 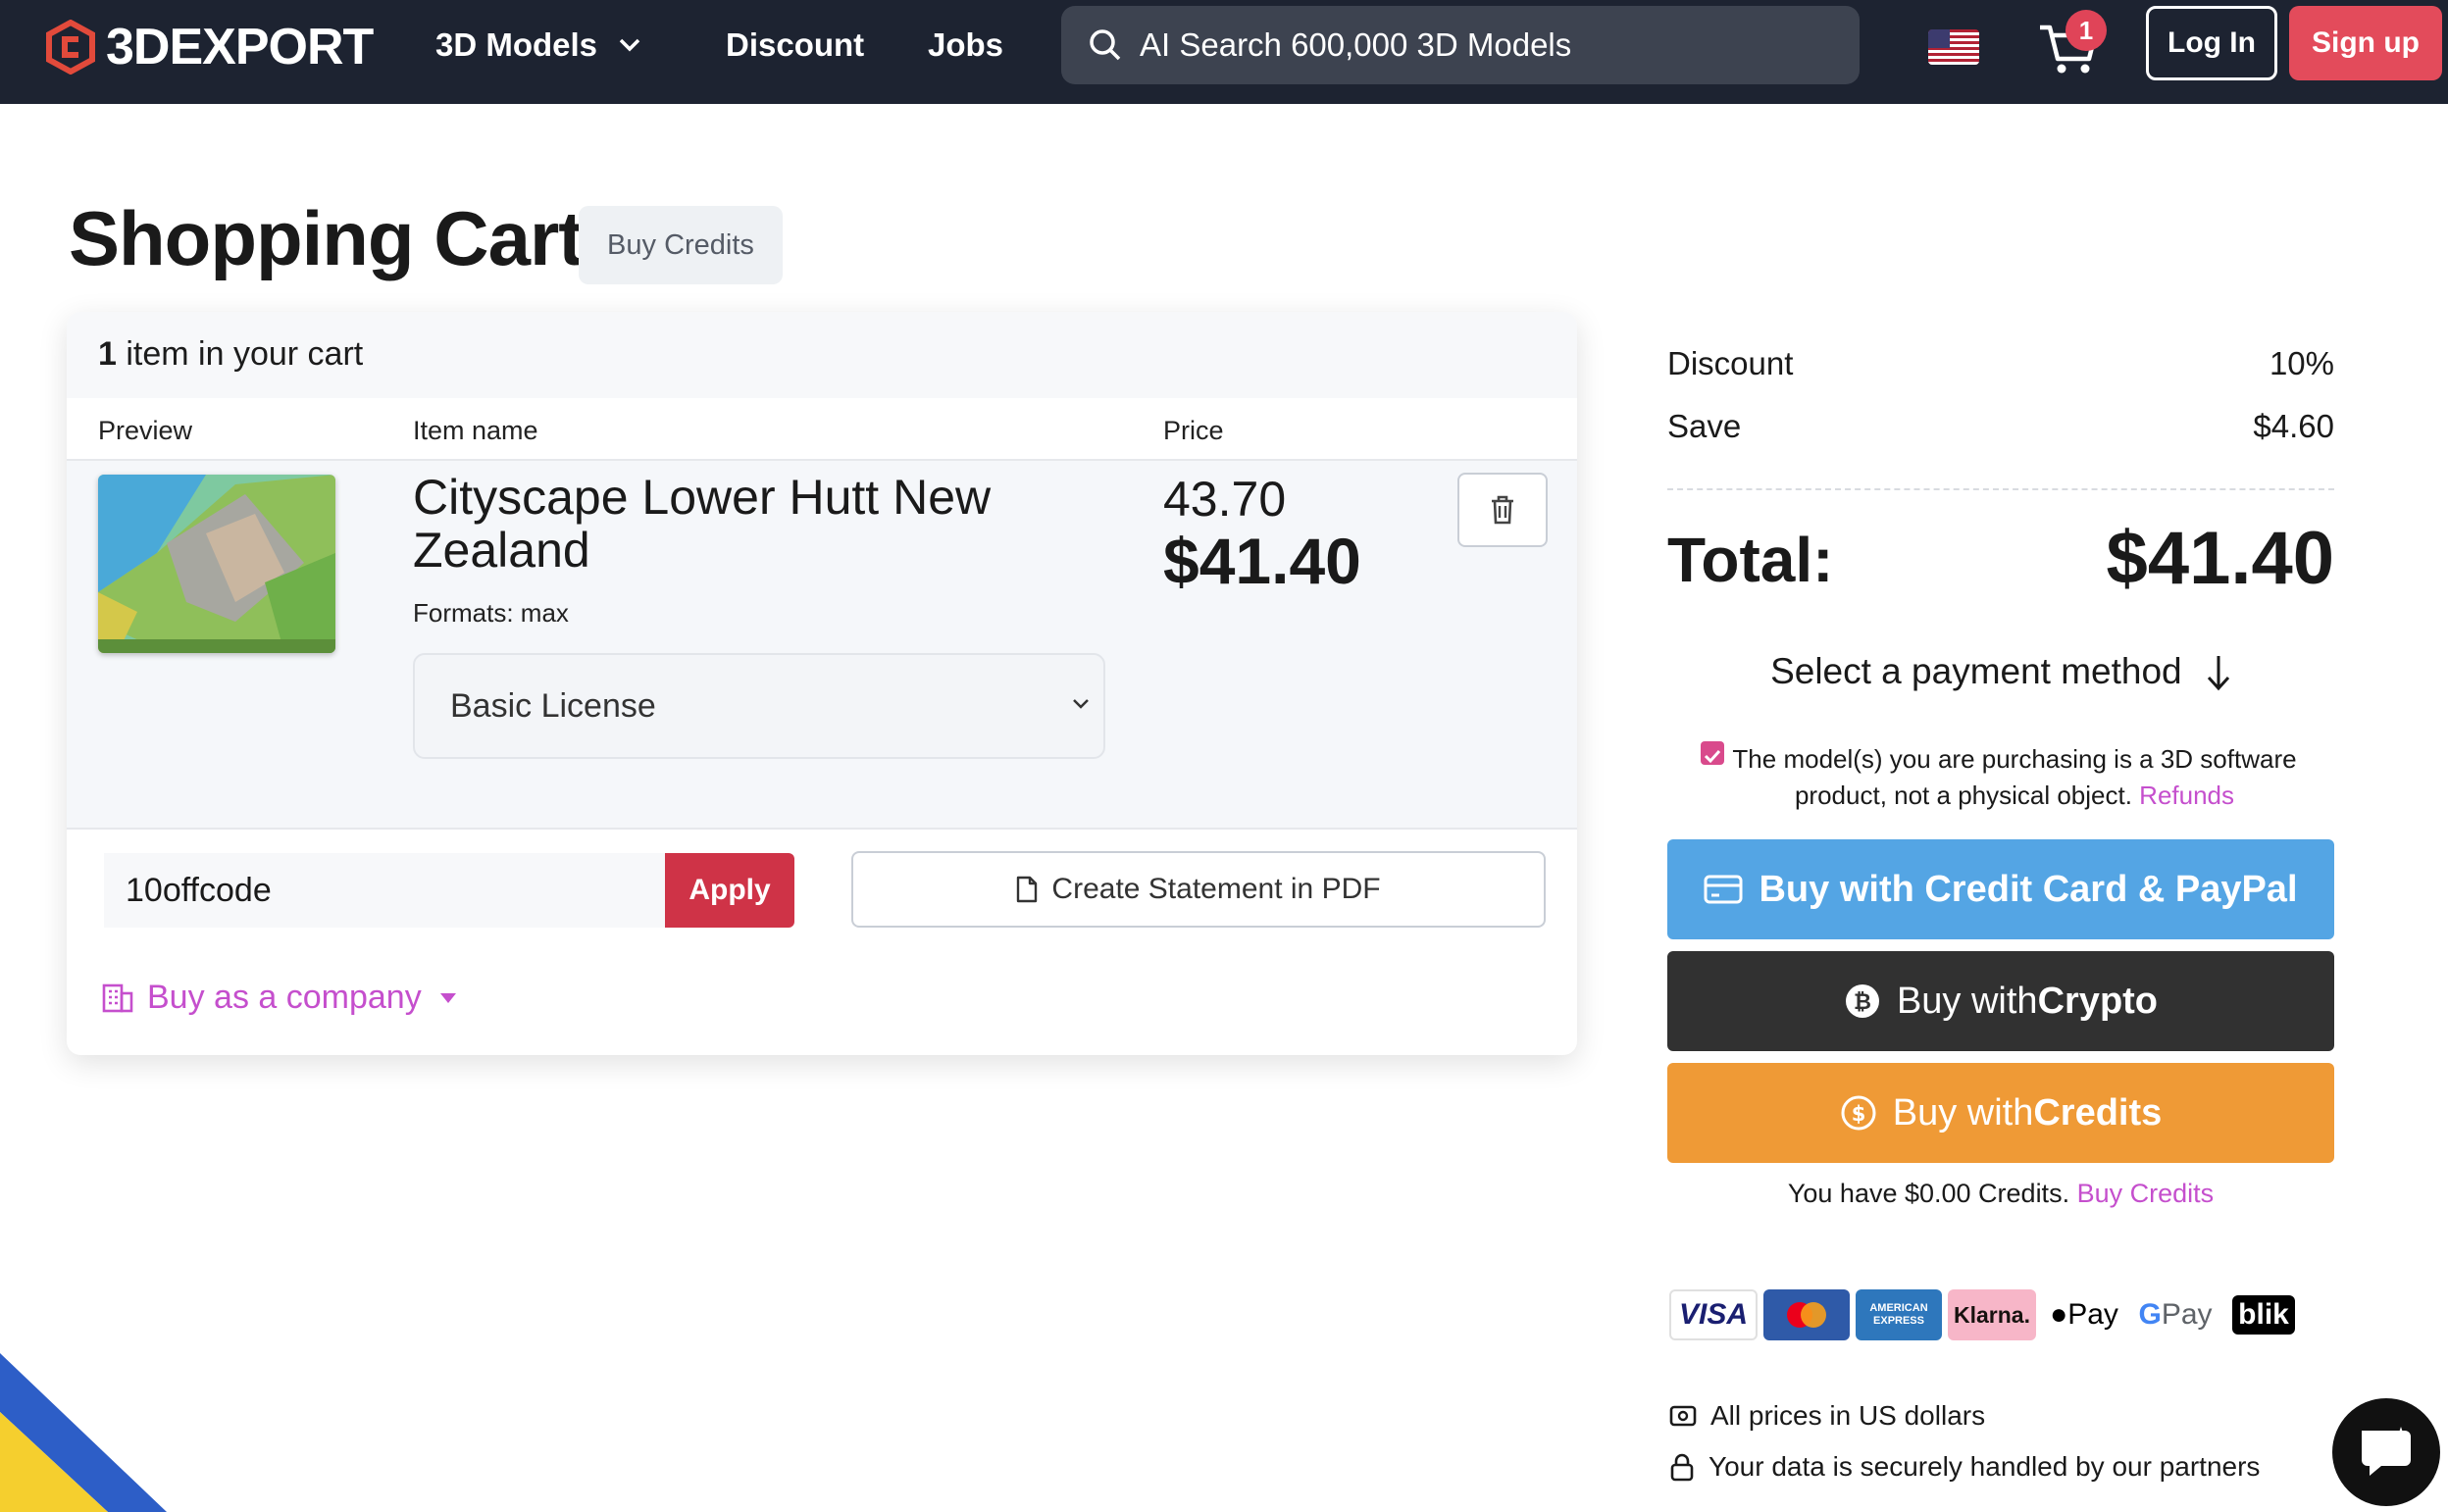 I want to click on info-usd-text: All prices in US dollars, so click(x=1848, y=1415).